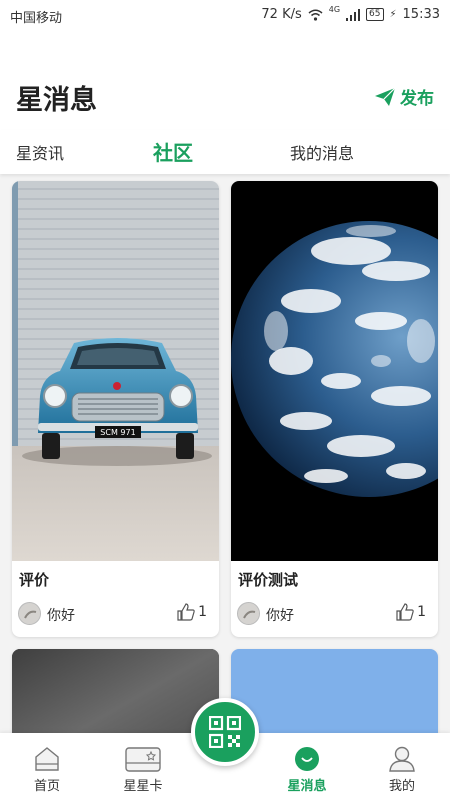  I want to click on tab-bar: 星资讯 社区 我的消息, so click(225, 152).